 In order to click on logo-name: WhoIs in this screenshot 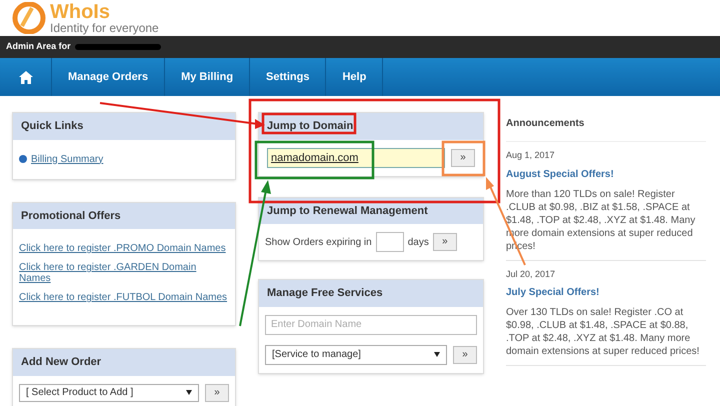, I will do `click(80, 12)`.